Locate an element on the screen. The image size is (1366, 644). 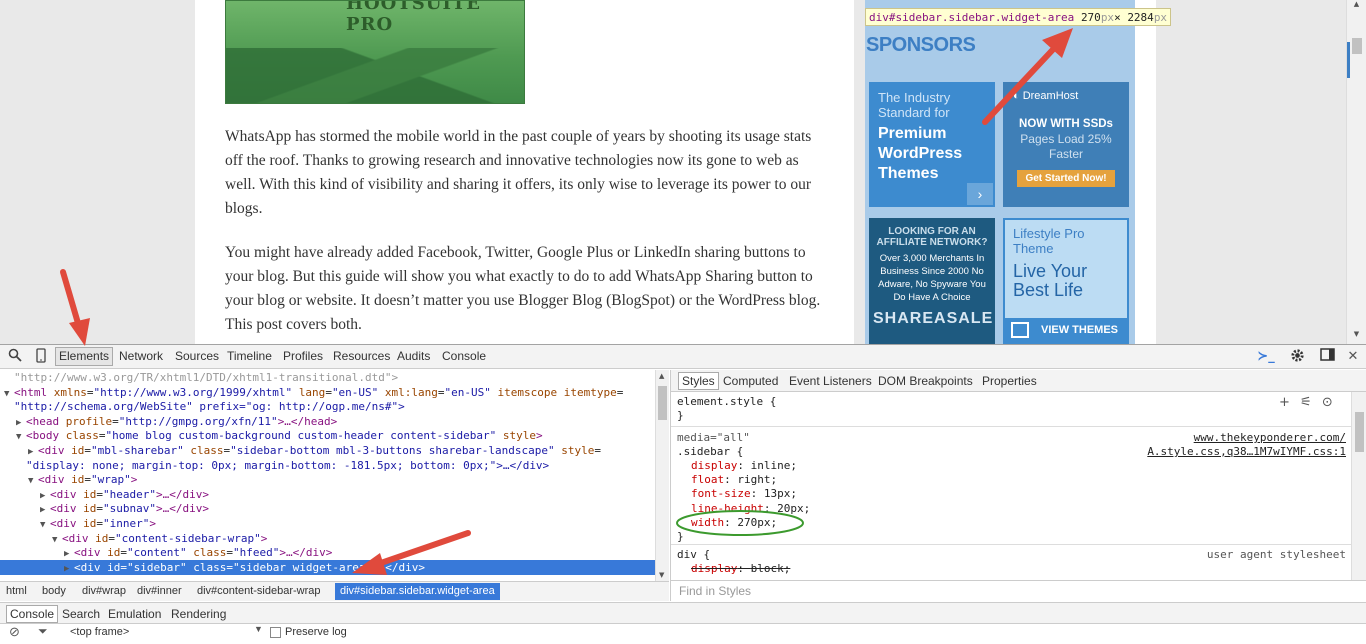
chevron-right-icon: › is located at coordinates (980, 194).